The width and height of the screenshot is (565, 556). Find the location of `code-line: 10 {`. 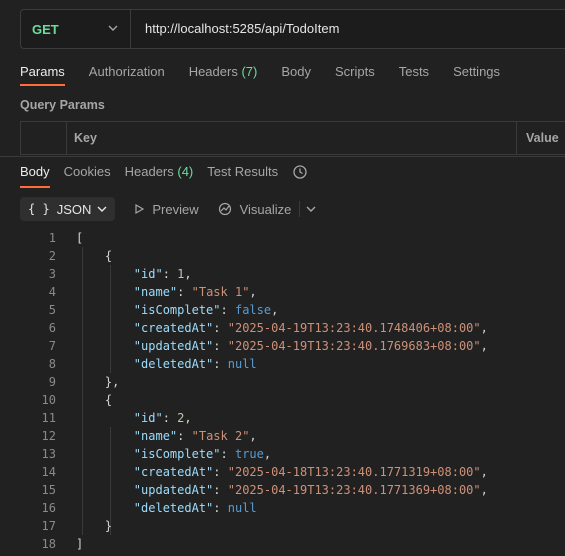

code-line: 10 { is located at coordinates (282, 400).